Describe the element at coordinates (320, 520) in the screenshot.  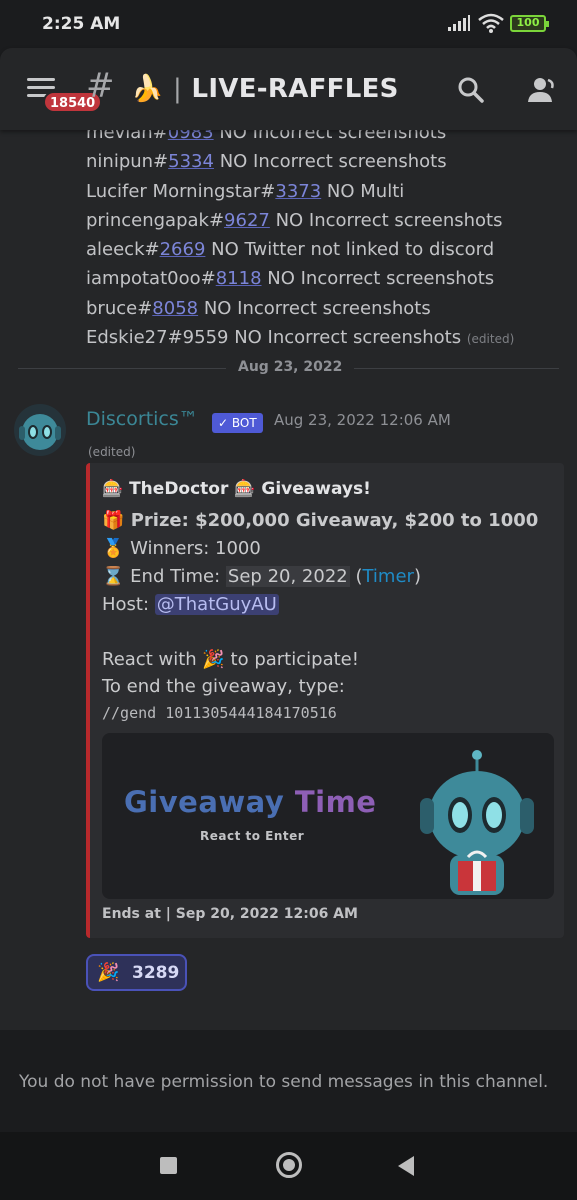
I see `embed-prize: 🎁 Prize: $200,000 Giveaway, $200 to 1000` at that location.